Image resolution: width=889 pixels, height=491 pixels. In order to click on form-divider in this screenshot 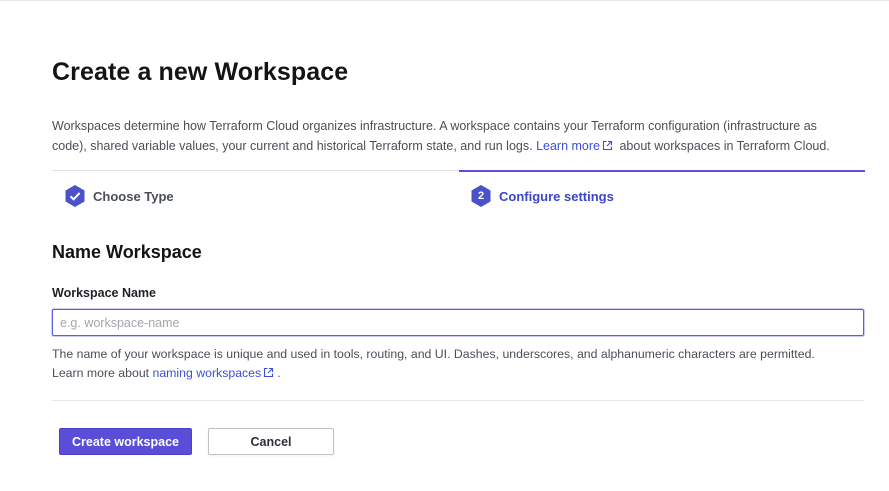, I will do `click(458, 400)`.